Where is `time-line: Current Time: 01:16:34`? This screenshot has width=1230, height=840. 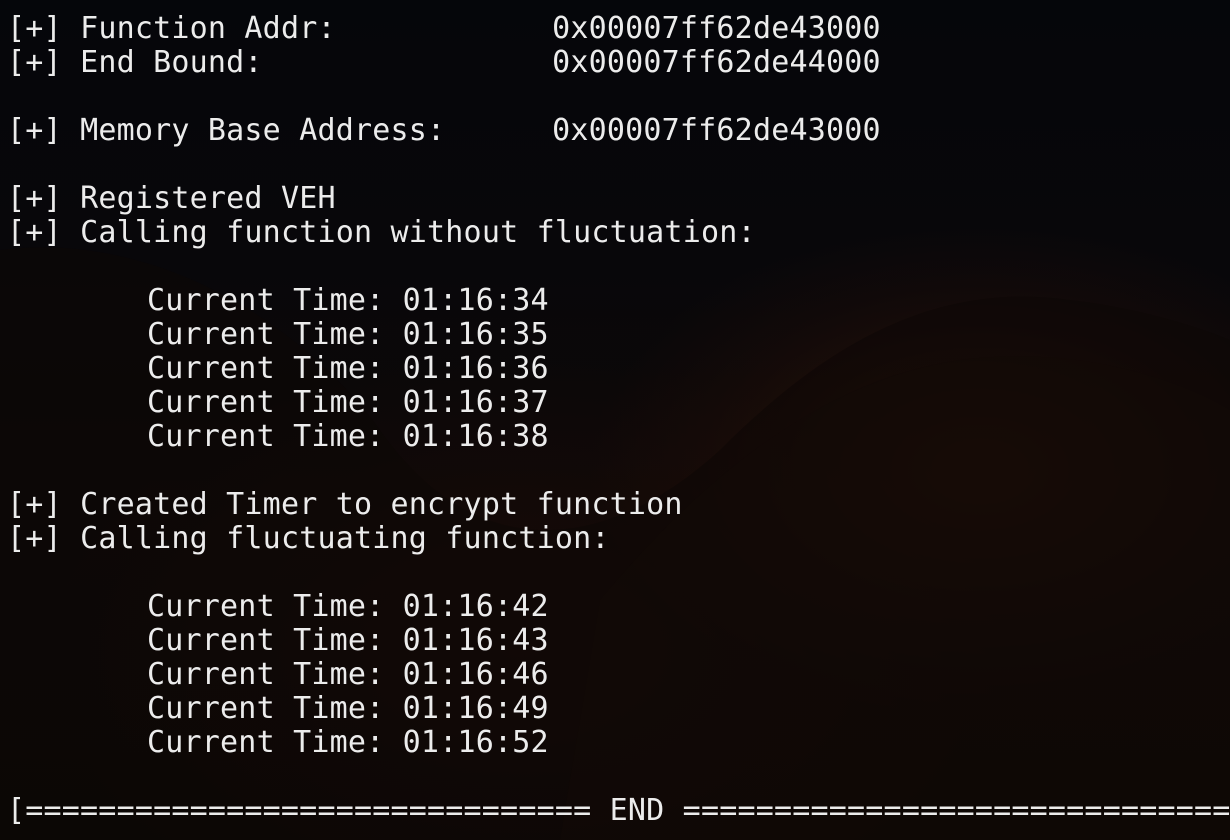
time-line: Current Time: 01:16:34 is located at coordinates (618, 301).